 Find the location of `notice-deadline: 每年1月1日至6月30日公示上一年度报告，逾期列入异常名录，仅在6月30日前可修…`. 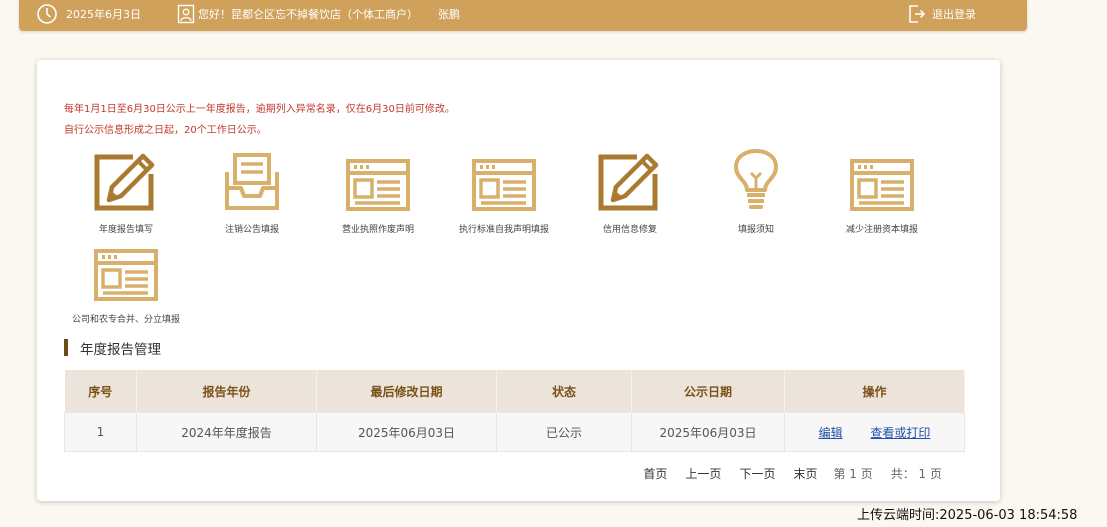

notice-deadline: 每年1月1日至6月30日公示上一年度报告，逾期列入异常名录，仅在6月30日前可修… is located at coordinates (259, 109).